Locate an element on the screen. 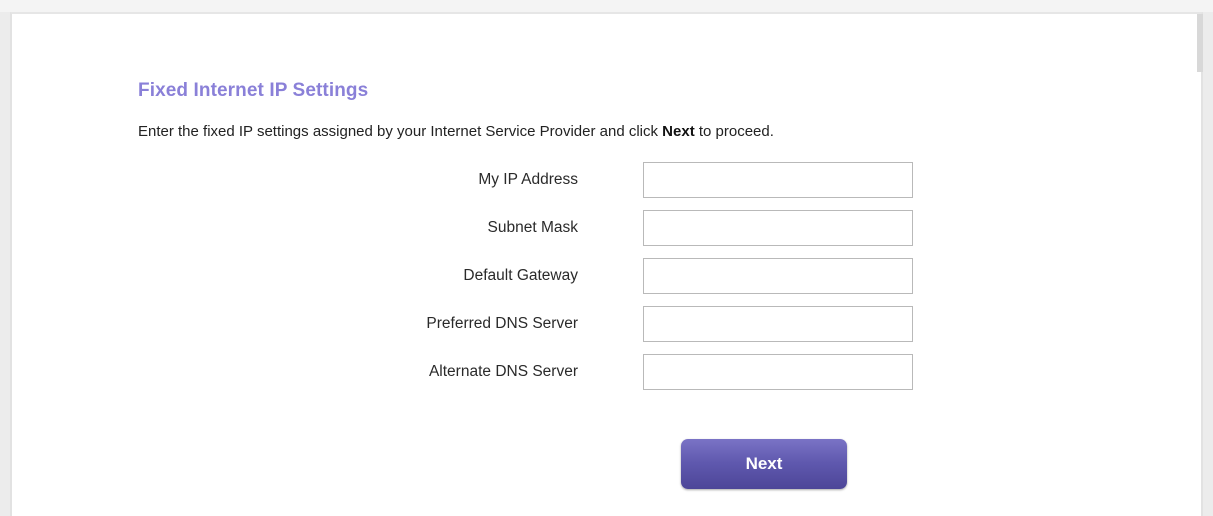 The width and height of the screenshot is (1213, 516). form-row-ip-address: My IP Address is located at coordinates (608, 180).